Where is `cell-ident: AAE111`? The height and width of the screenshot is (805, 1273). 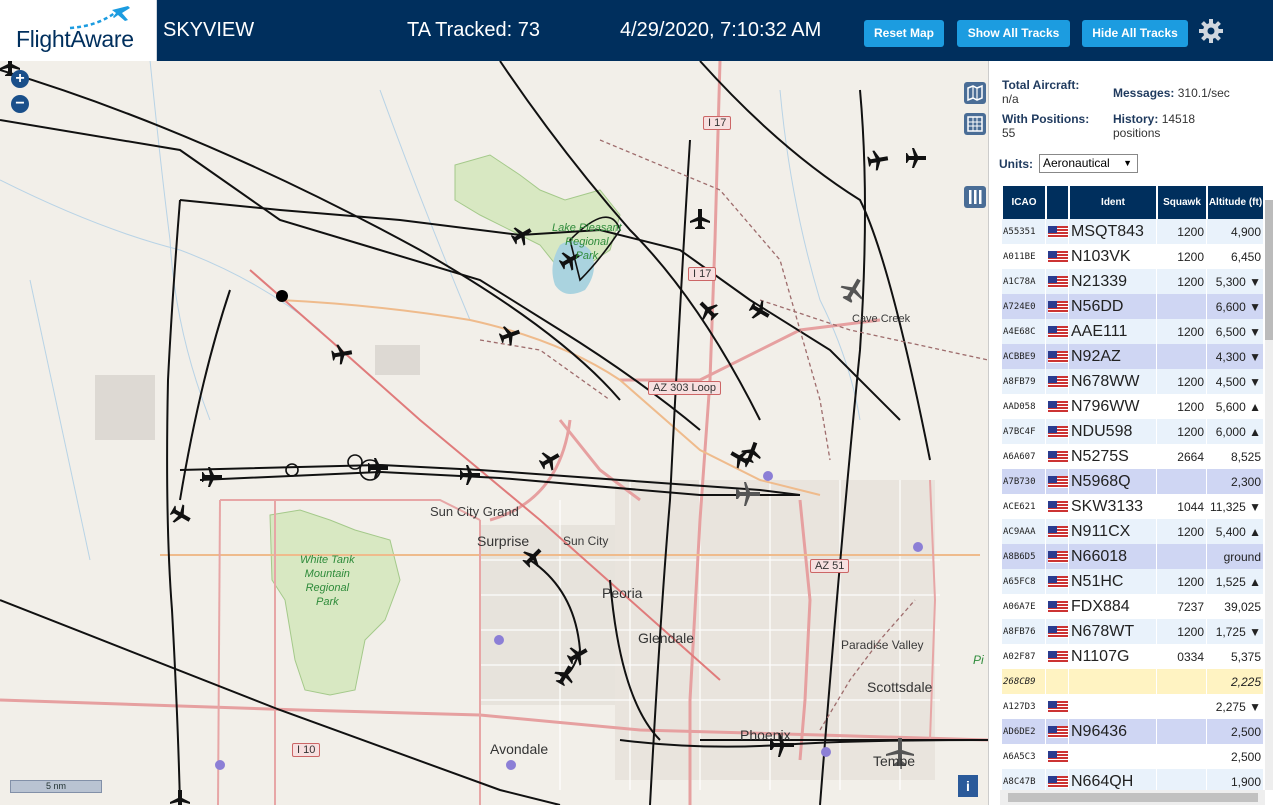 cell-ident: AAE111 is located at coordinates (1112, 331).